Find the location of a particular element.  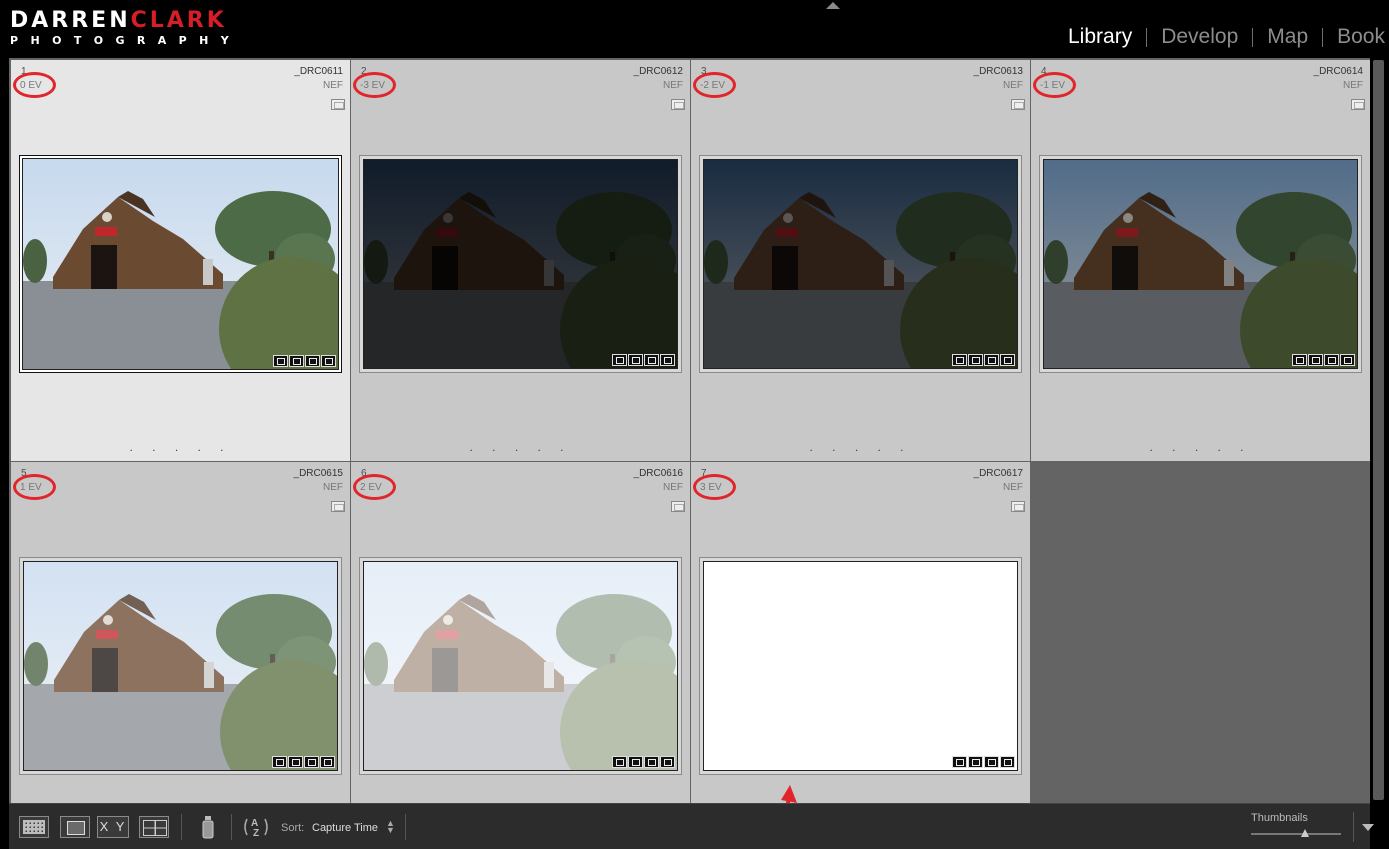

grid-cell: 5 _DRC0615 1 EV NEF is located at coordinates (180, 655).